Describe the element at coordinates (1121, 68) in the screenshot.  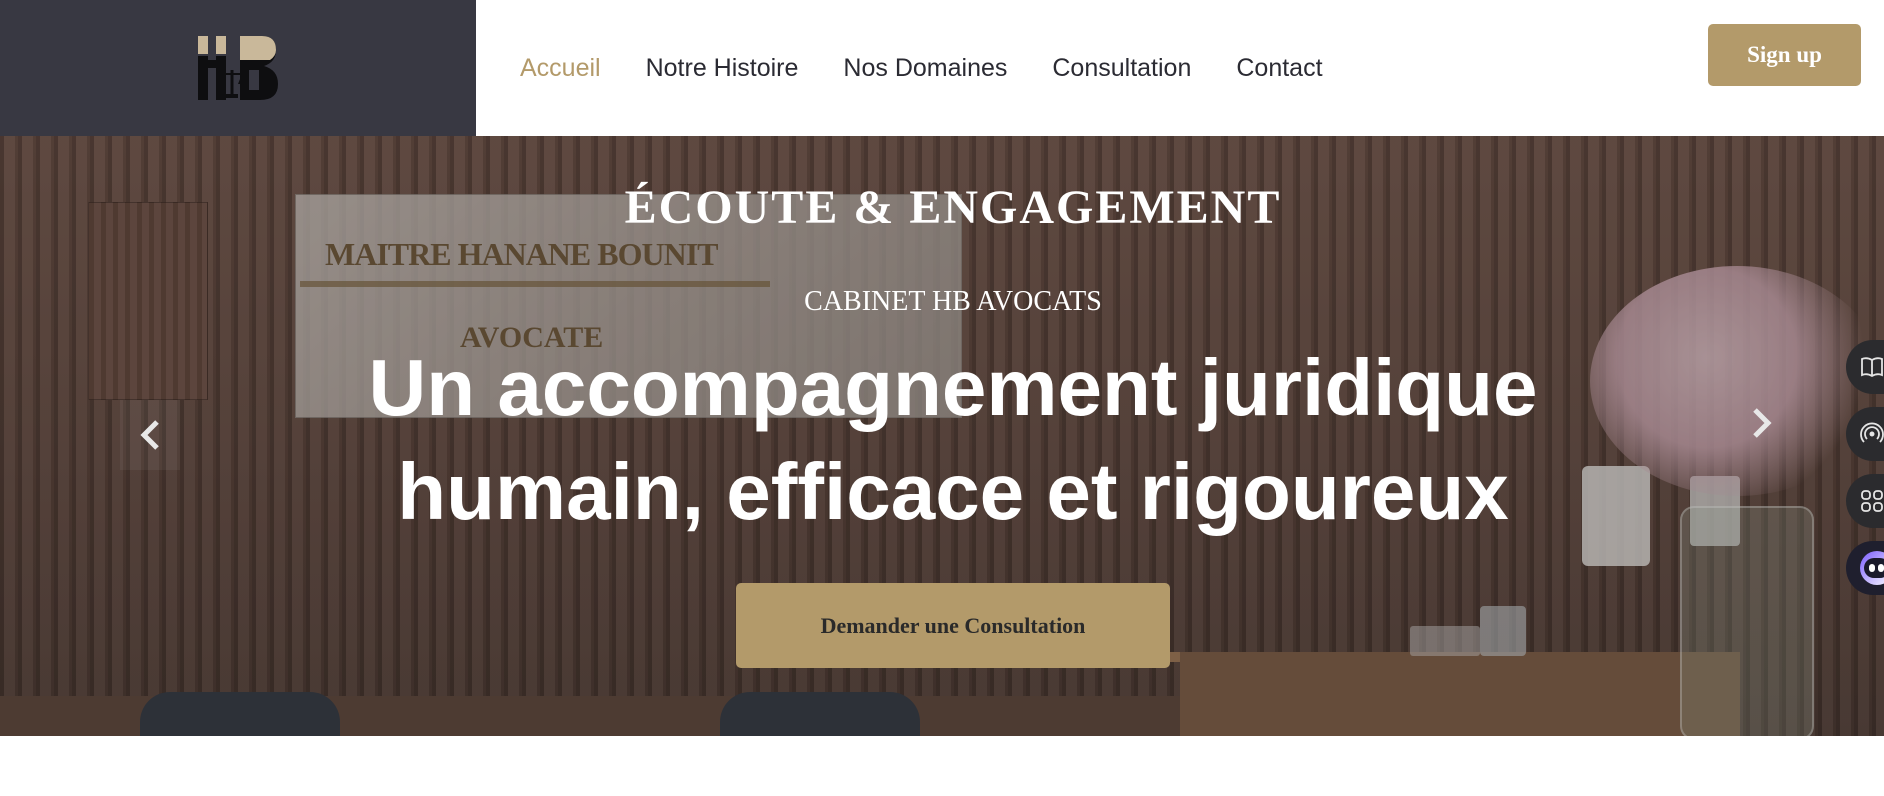
I see `nav-consultation: Consultation` at that location.